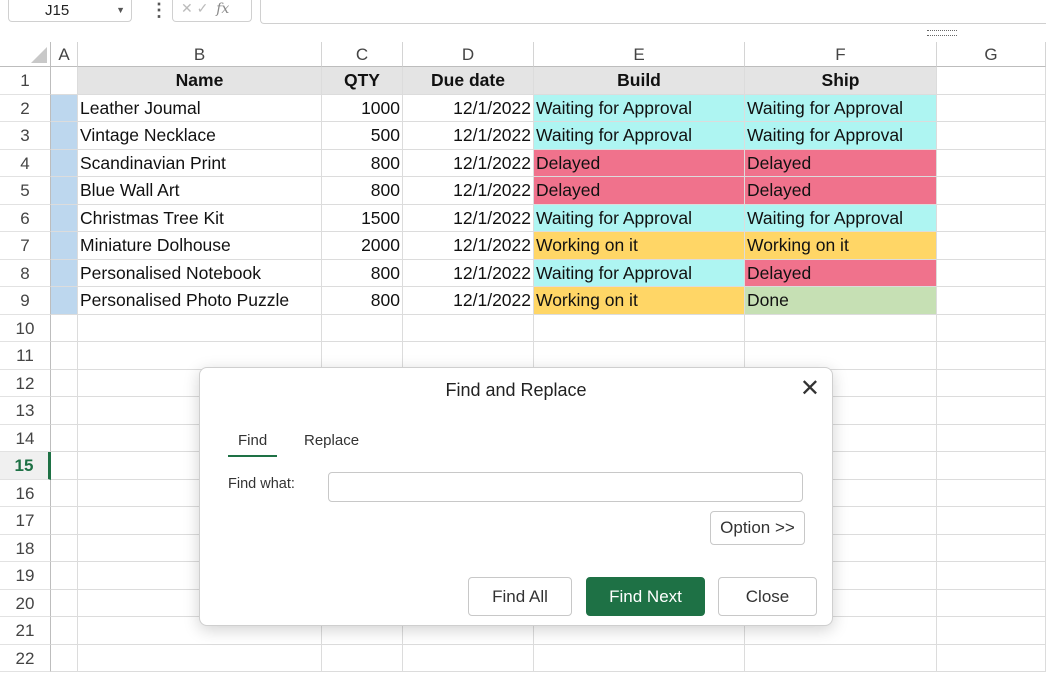 The width and height of the screenshot is (1046, 676). What do you see at coordinates (25, 328) in the screenshot?
I see `row-header-10: 10` at bounding box center [25, 328].